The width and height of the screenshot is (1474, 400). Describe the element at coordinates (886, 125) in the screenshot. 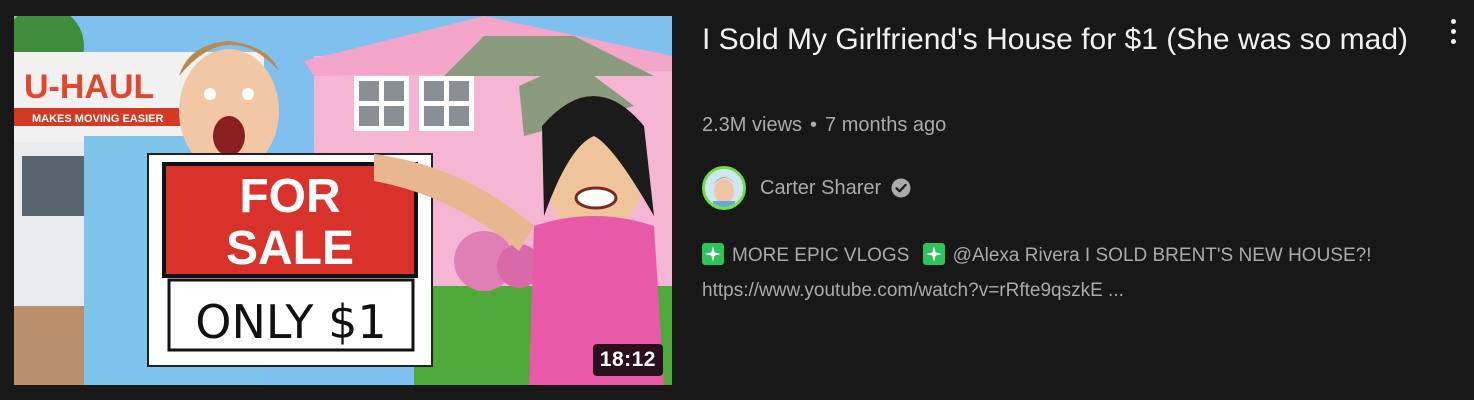

I see `upload-age: 7 months ago` at that location.